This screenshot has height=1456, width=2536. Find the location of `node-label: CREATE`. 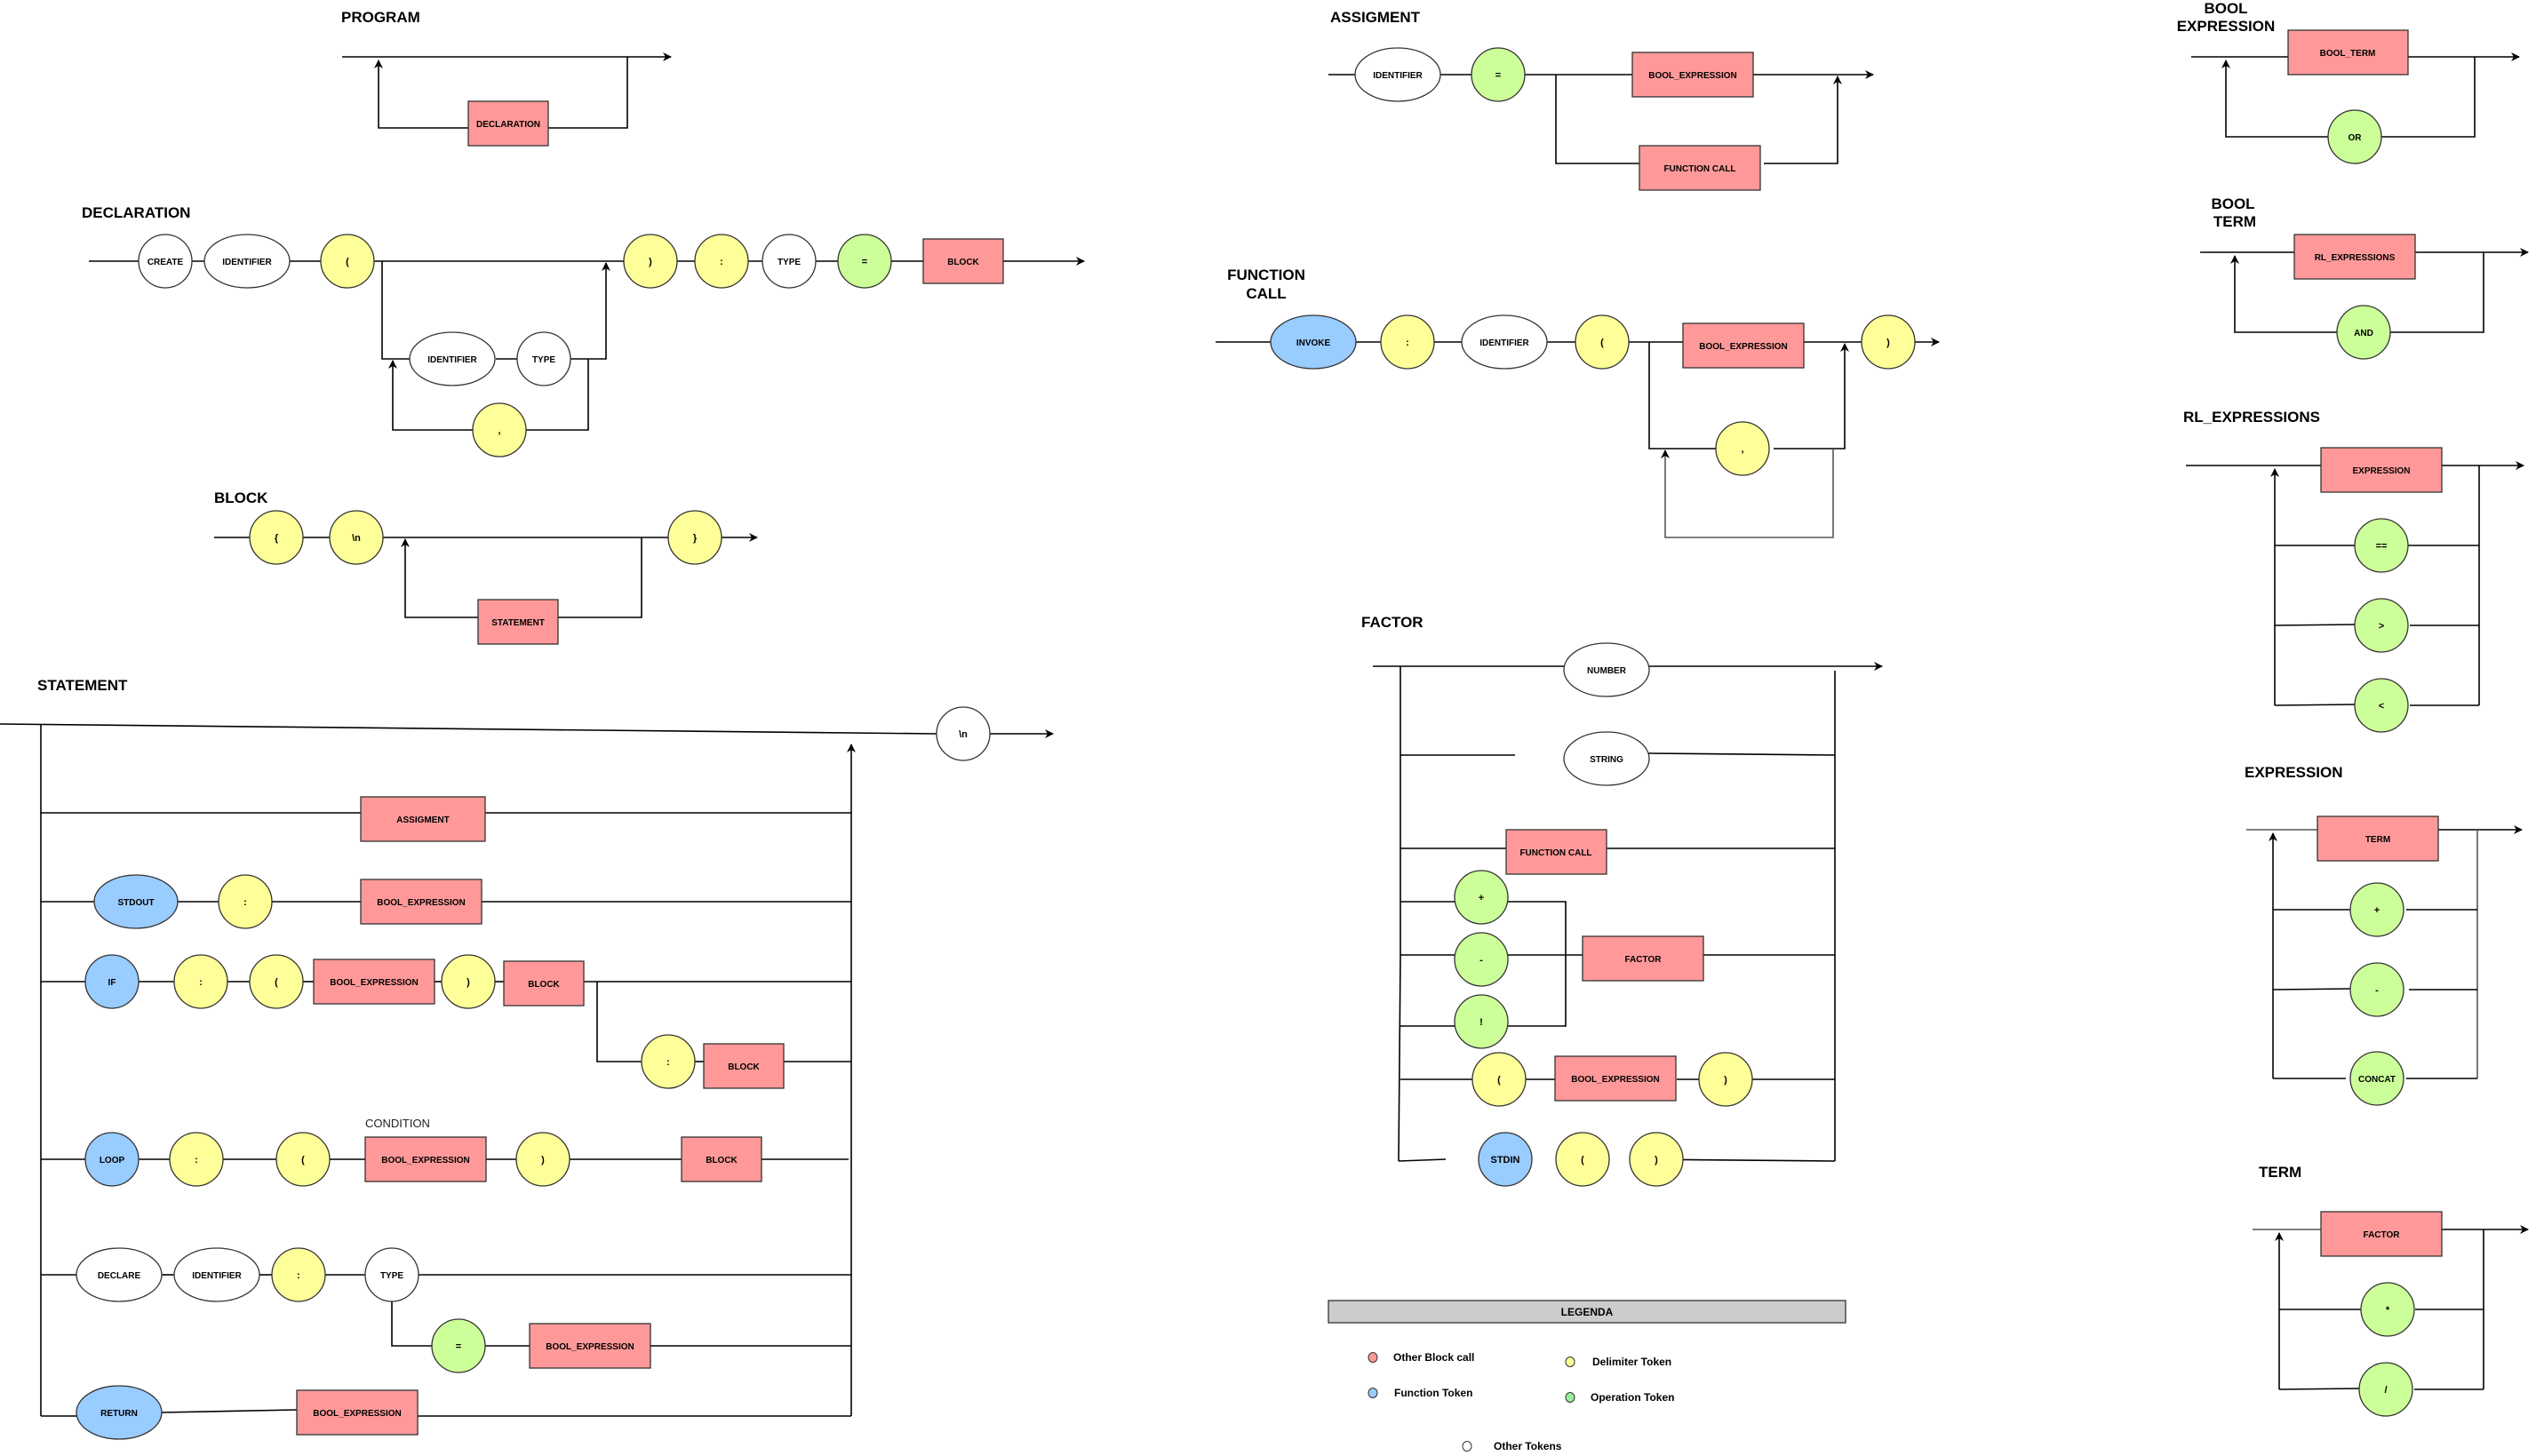

node-label: CREATE is located at coordinates (166, 262).